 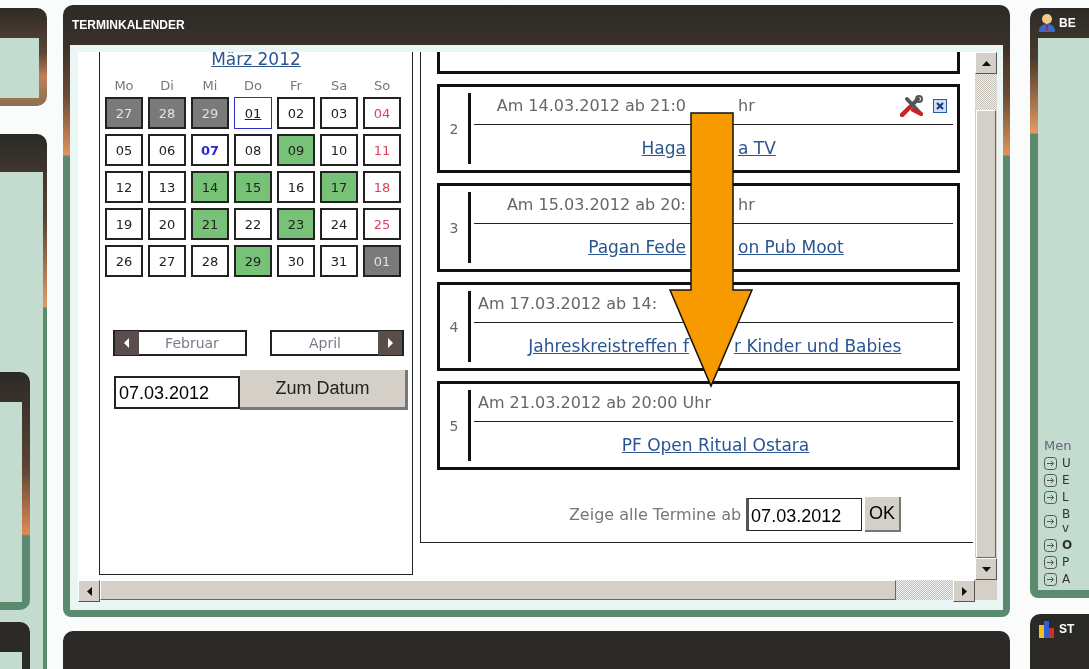 I want to click on calendar-day: 12, so click(x=124, y=187).